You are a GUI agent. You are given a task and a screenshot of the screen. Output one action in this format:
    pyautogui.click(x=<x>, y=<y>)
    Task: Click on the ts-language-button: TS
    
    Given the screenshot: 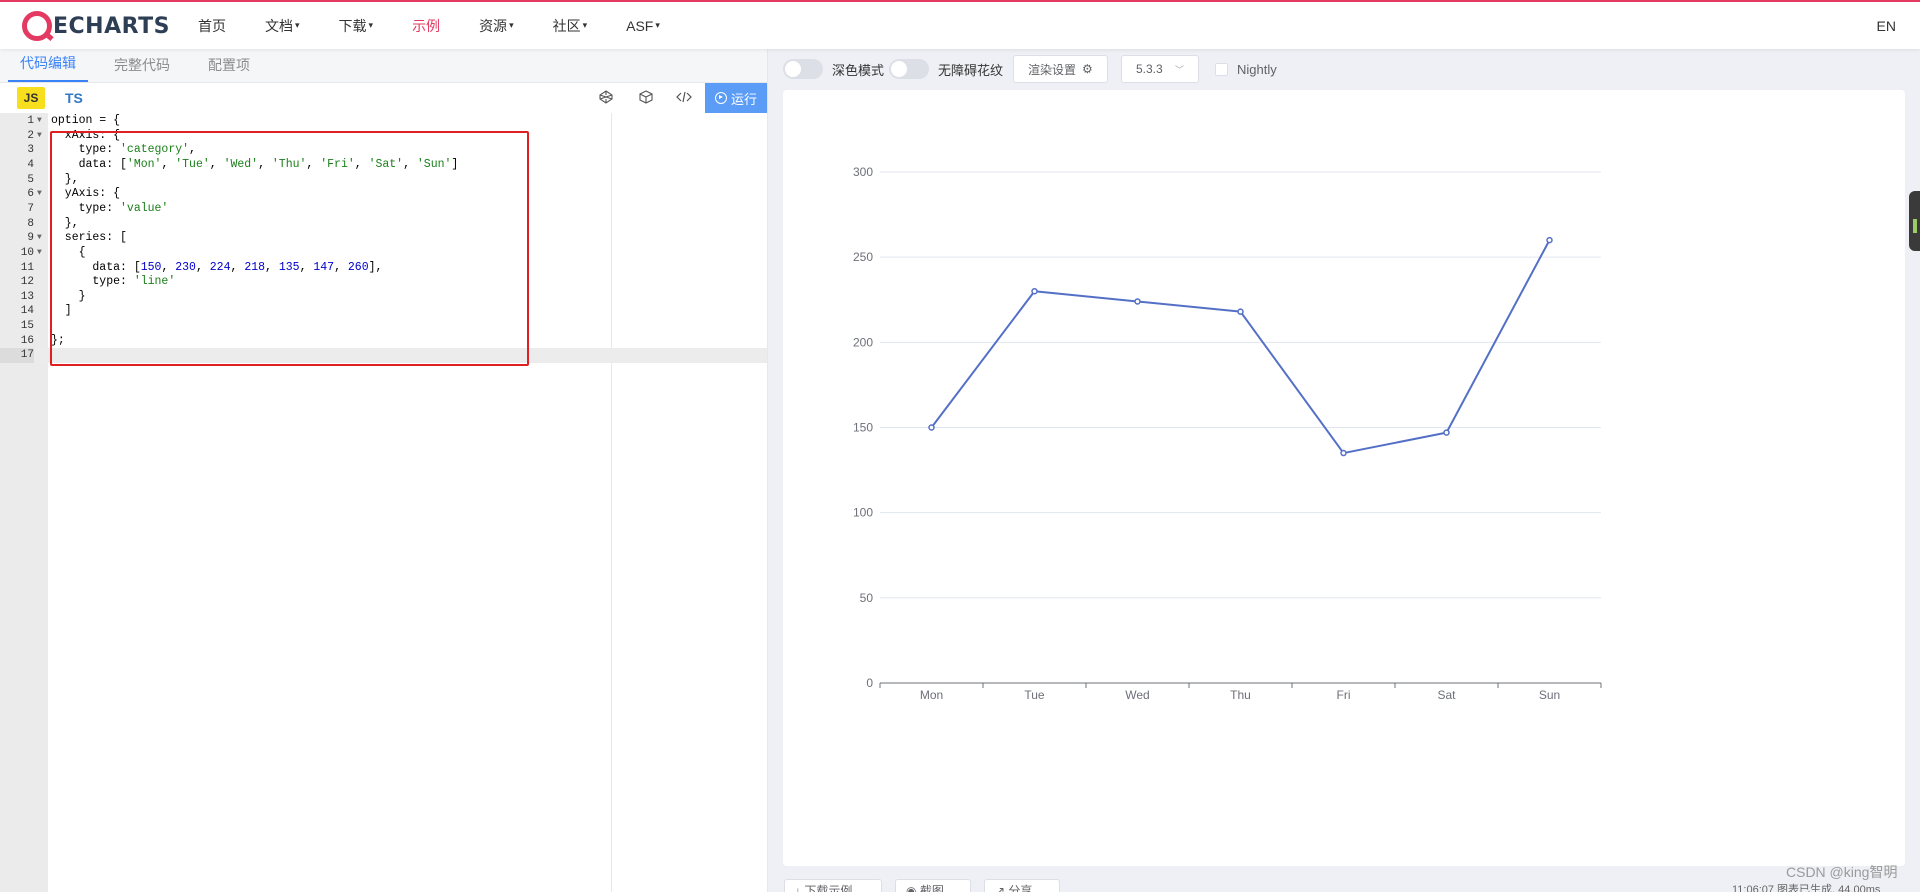 What is the action you would take?
    pyautogui.click(x=74, y=98)
    